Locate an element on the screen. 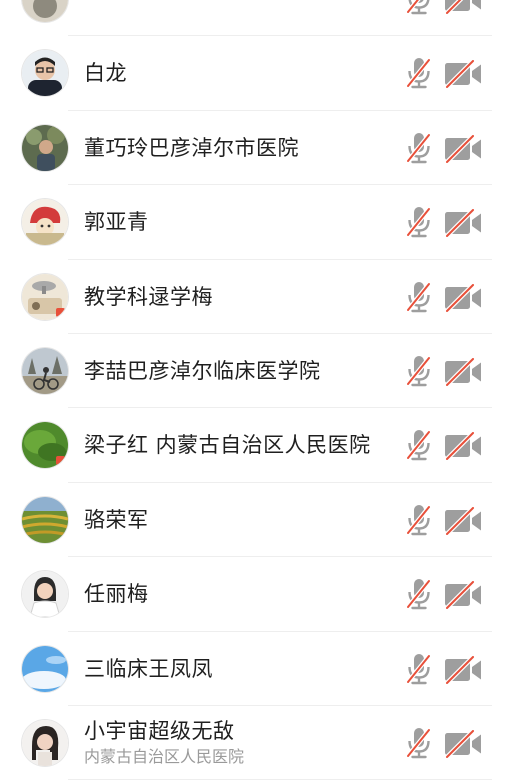 The width and height of the screenshot is (514, 780). participant-row: 李喆巴彦淖尔临床医学院 is located at coordinates (257, 371).